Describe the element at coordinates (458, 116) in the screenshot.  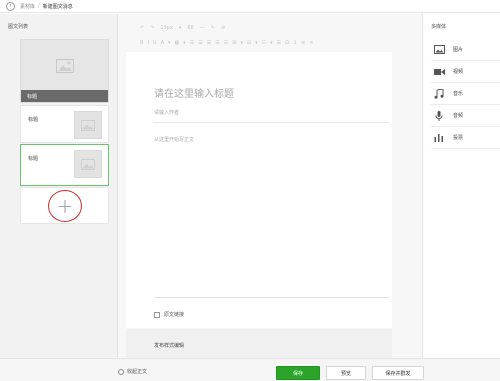
I see `media-item-label: 音频` at that location.